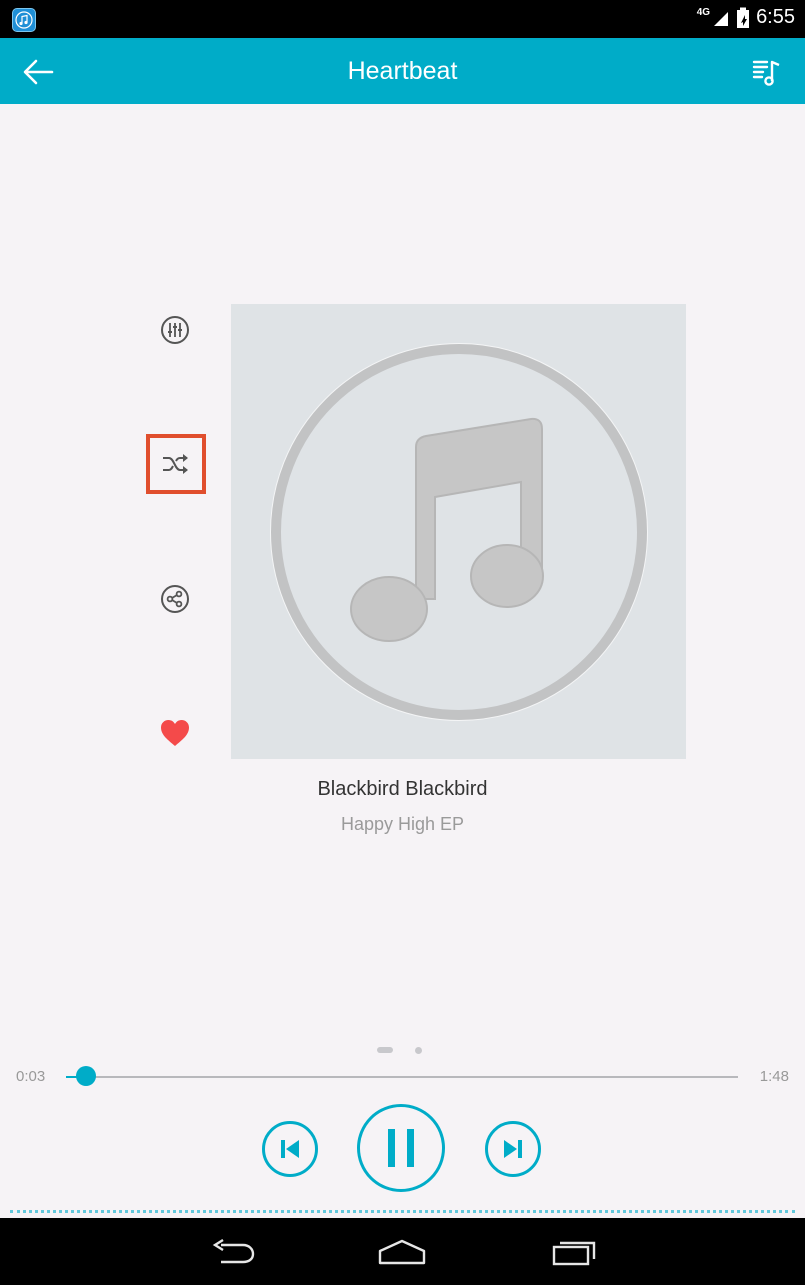 The width and height of the screenshot is (805, 1285). I want to click on track-album: Happy High EP, so click(402, 824).